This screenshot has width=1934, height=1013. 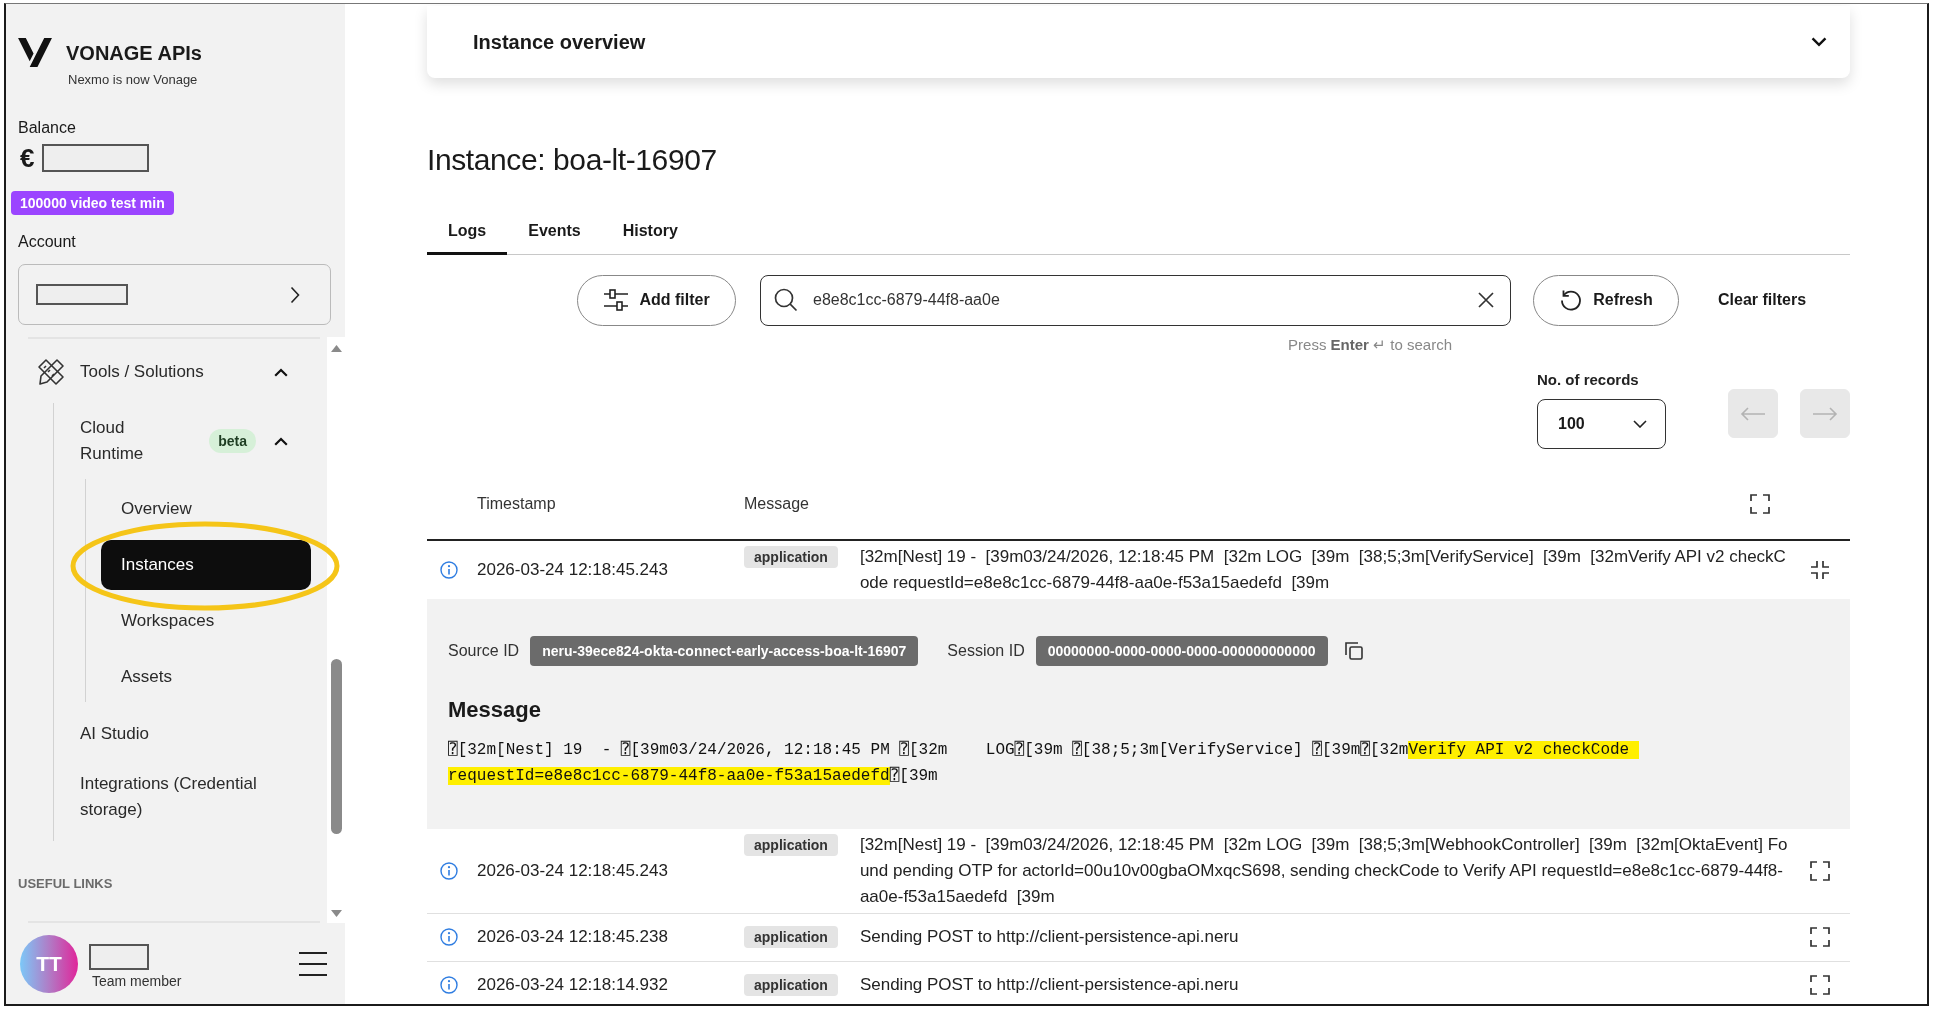 I want to click on nav-item: Integrations (Credential storage), so click(x=184, y=797).